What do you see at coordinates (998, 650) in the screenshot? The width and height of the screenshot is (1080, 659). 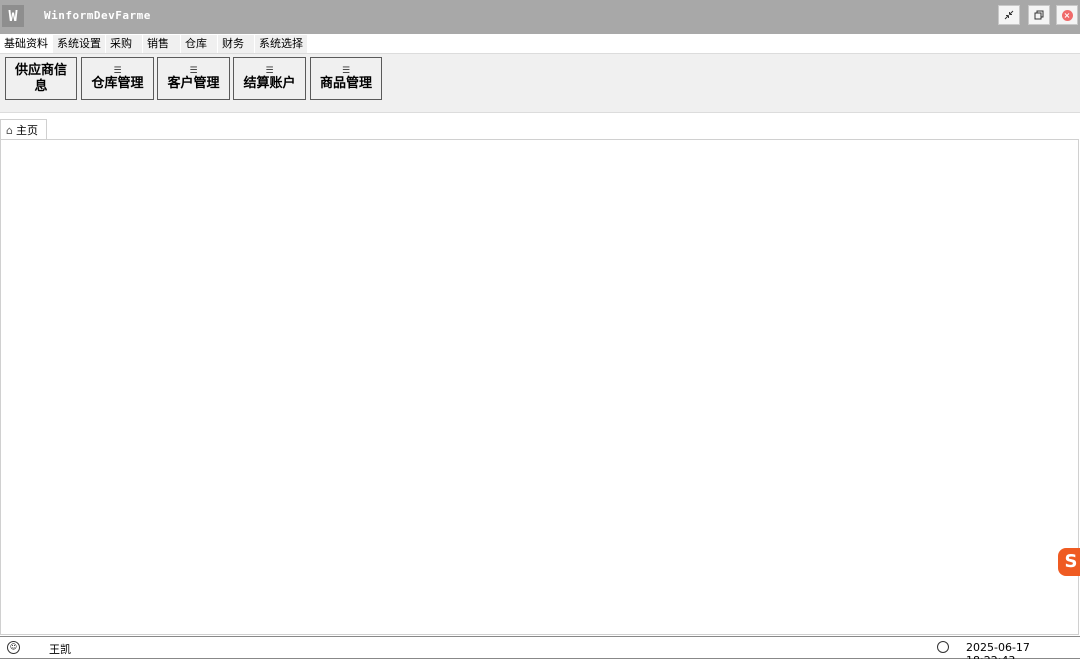 I see `status-datetime: 2025-06-17 18:22:43` at bounding box center [998, 650].